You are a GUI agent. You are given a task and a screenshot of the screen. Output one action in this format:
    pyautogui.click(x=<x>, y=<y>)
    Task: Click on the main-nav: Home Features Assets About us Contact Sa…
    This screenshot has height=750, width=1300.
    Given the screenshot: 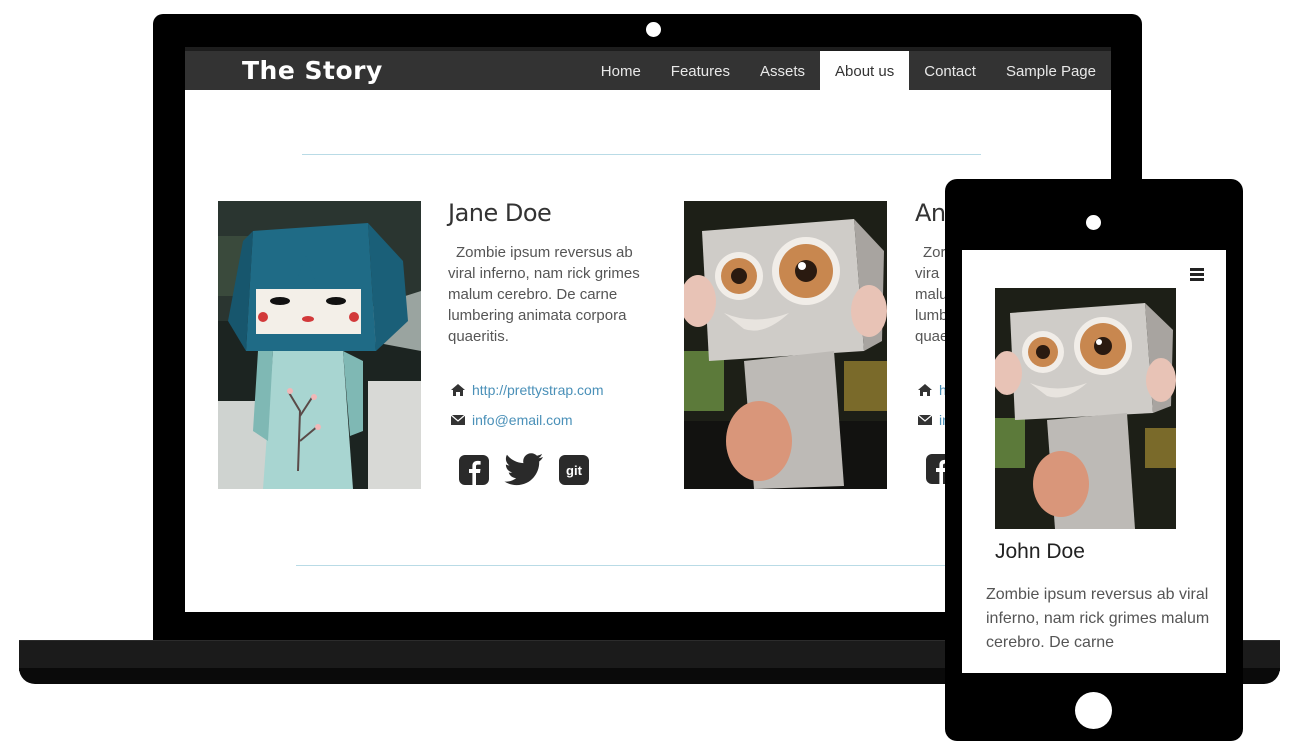 What is the action you would take?
    pyautogui.click(x=848, y=70)
    